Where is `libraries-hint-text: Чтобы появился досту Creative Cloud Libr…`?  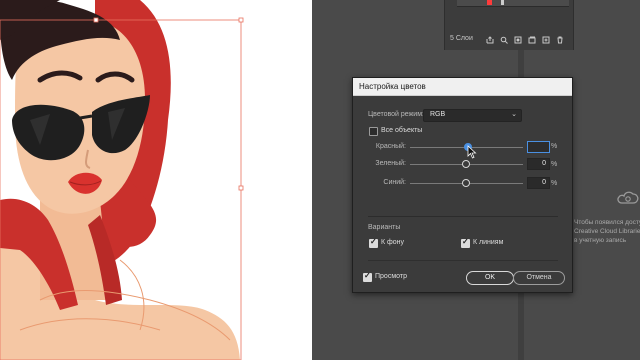
libraries-hint-text: Чтобы появился досту Creative Cloud Libr… is located at coordinates (607, 231).